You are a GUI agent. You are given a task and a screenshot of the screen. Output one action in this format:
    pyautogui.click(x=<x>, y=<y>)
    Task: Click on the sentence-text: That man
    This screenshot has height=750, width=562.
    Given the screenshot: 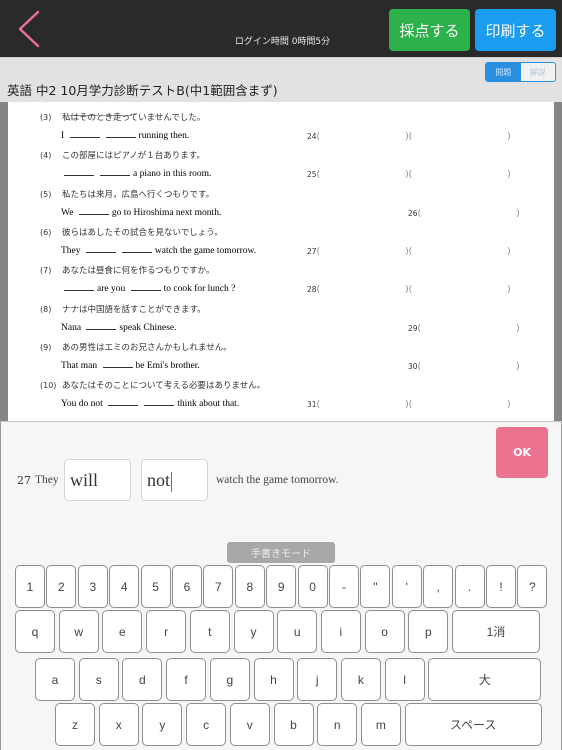 What is the action you would take?
    pyautogui.click(x=80, y=365)
    